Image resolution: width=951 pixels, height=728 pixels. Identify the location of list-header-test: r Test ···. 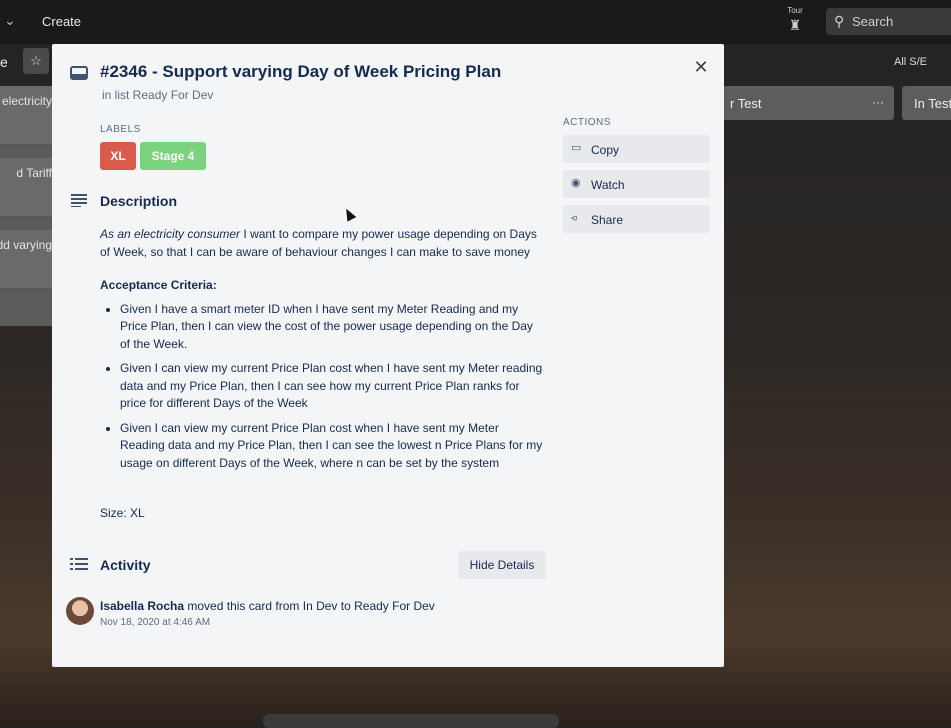
(803, 103).